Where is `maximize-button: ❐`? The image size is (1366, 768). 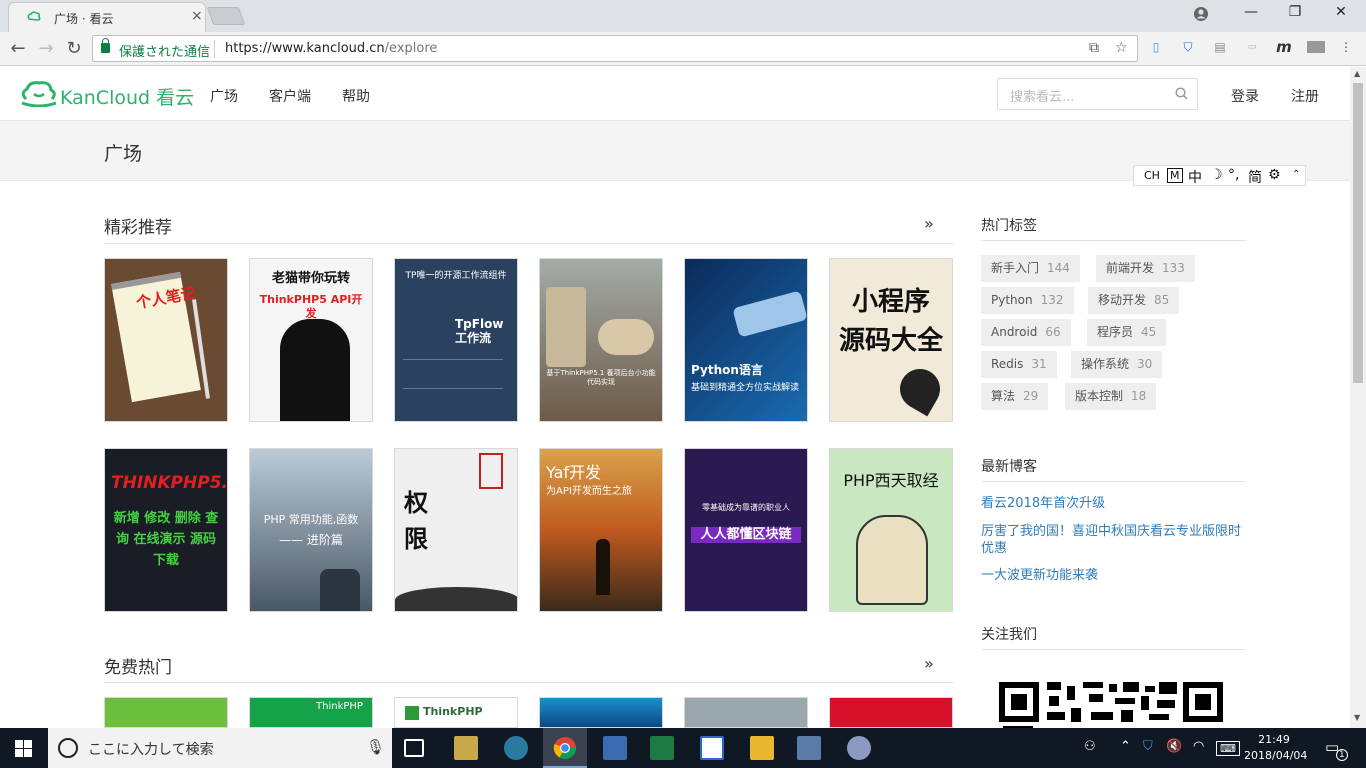
maximize-button: ❐ is located at coordinates (1295, 12).